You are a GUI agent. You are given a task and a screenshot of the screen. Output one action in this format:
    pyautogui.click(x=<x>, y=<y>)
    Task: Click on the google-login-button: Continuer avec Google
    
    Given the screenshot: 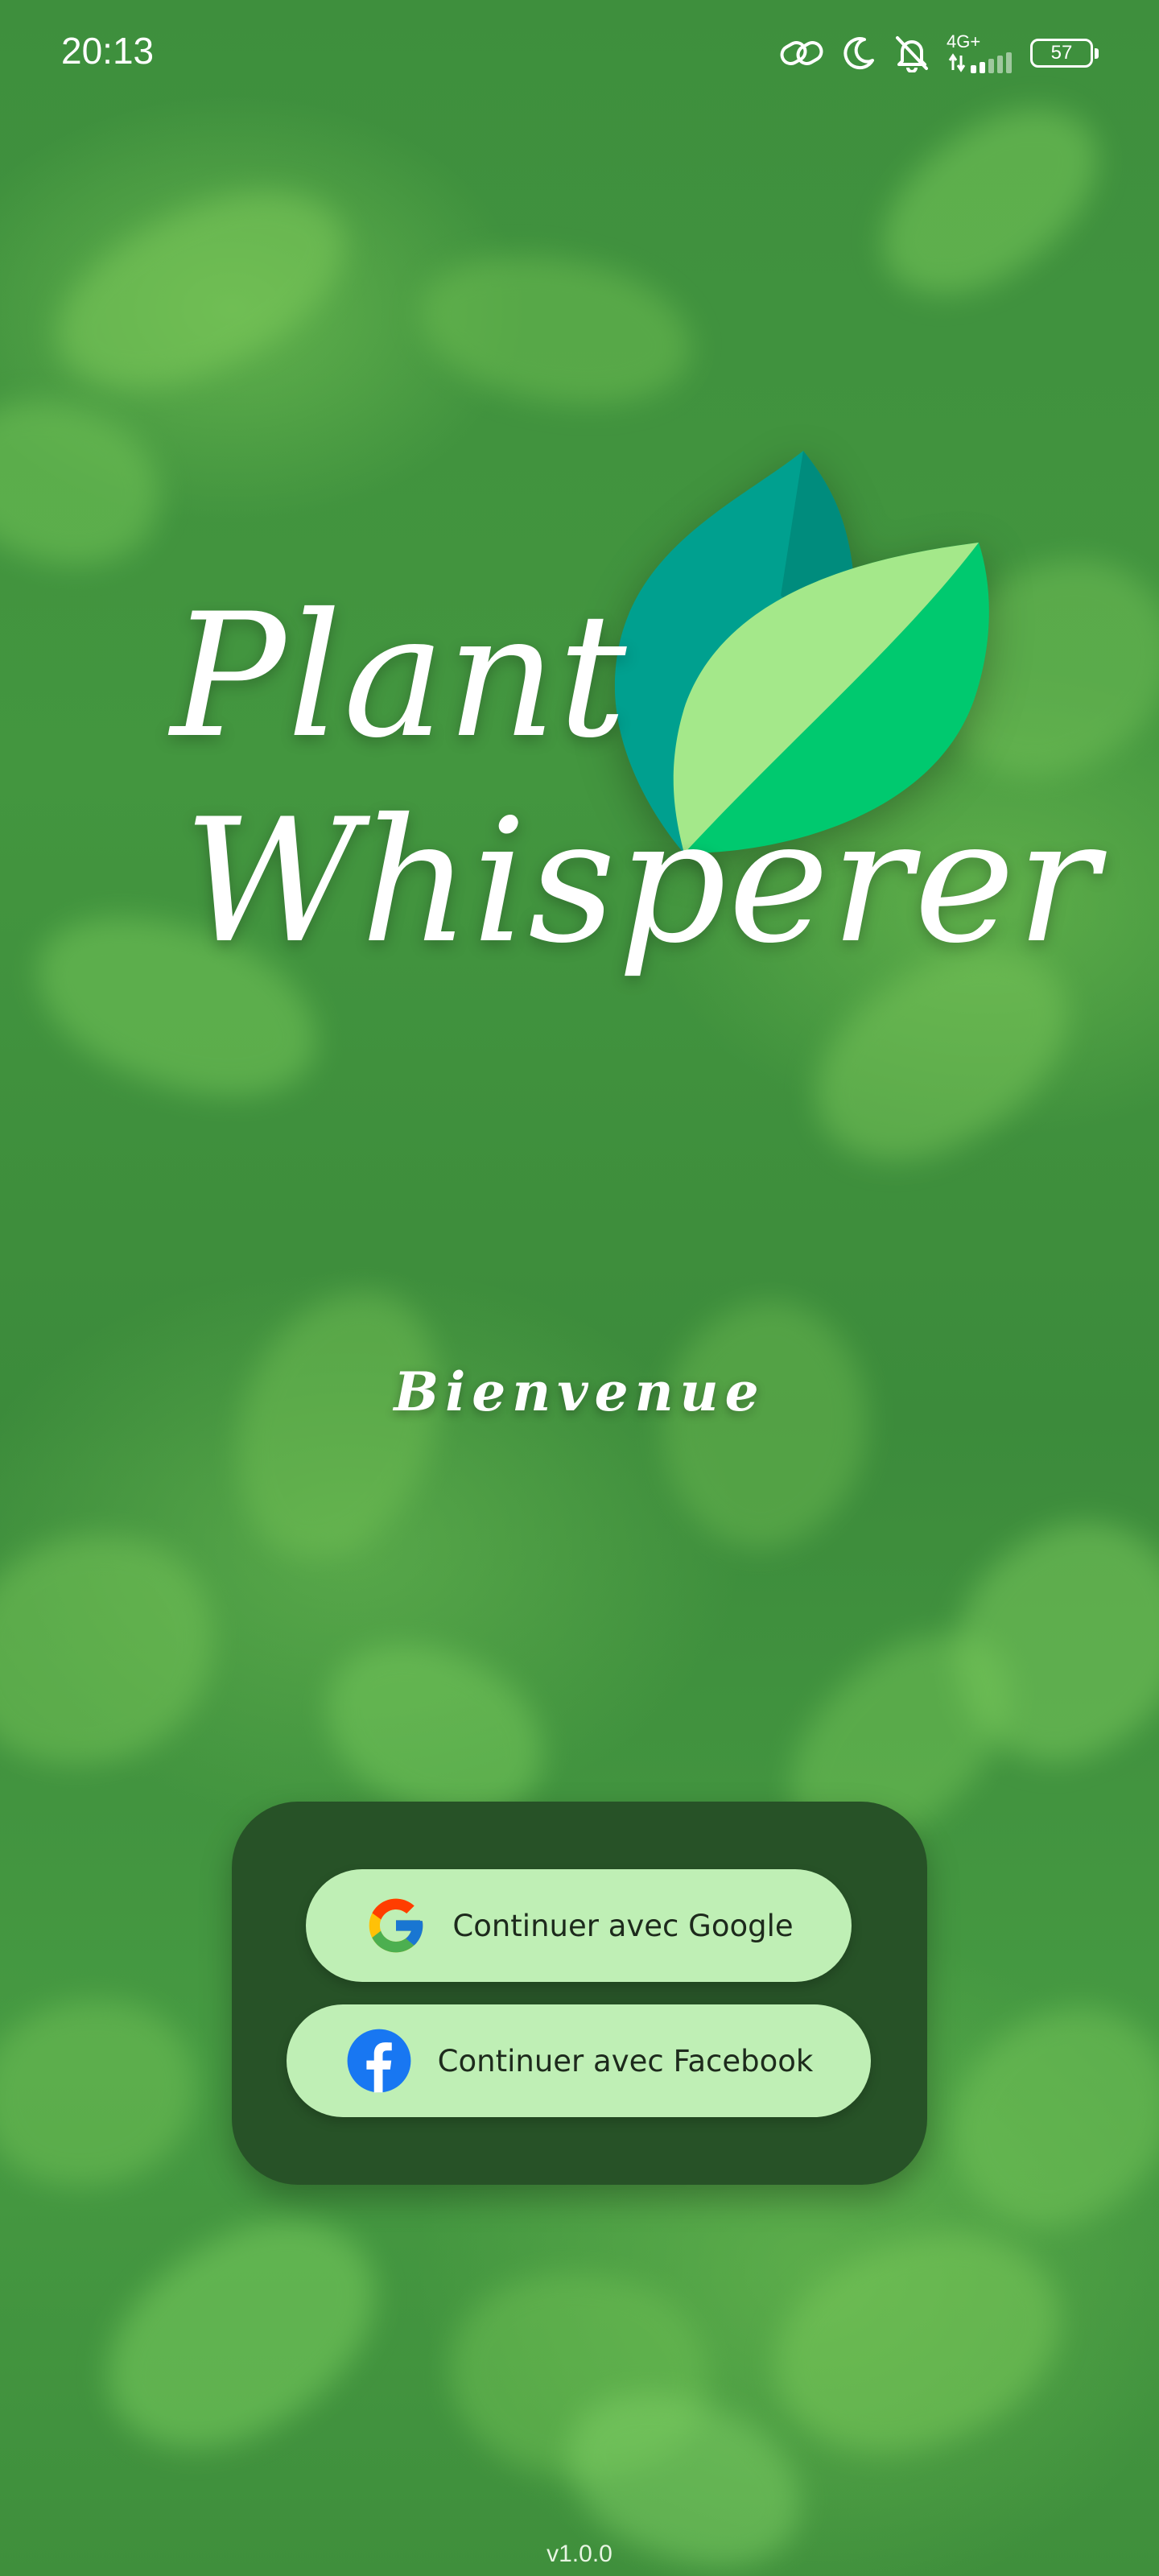 What is the action you would take?
    pyautogui.click(x=579, y=1926)
    